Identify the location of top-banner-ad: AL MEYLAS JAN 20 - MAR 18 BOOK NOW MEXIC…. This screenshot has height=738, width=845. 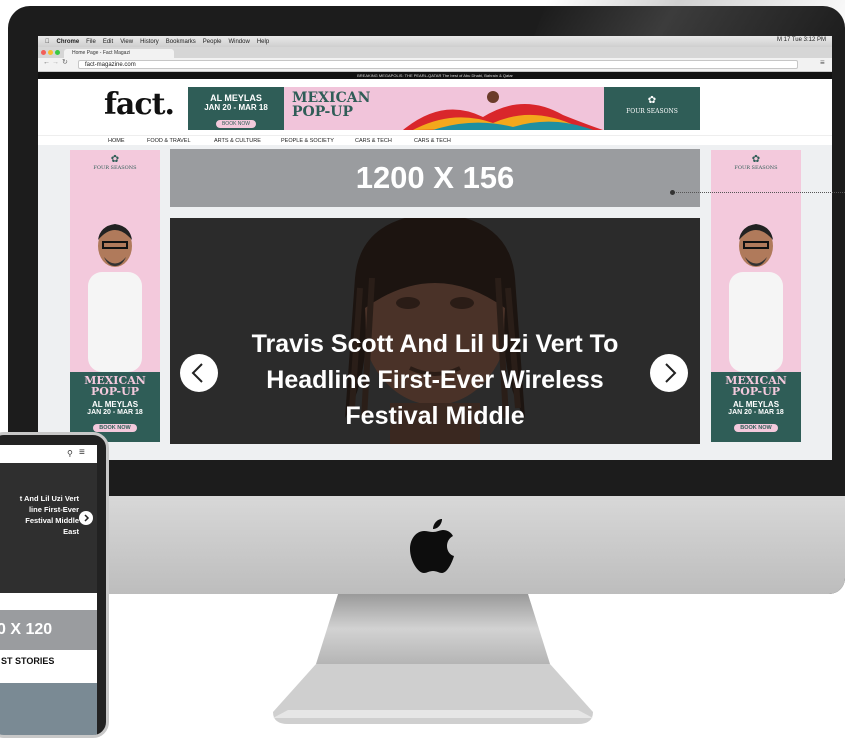
(444, 108).